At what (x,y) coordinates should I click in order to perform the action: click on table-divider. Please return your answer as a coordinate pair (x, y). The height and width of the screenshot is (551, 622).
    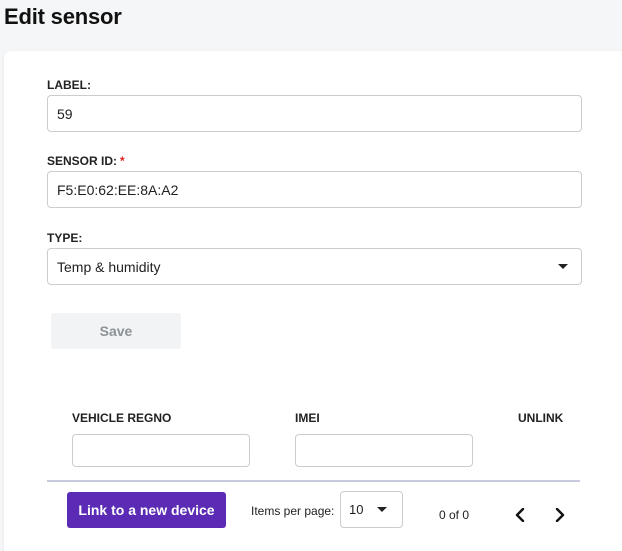
    Looking at the image, I should click on (313, 481).